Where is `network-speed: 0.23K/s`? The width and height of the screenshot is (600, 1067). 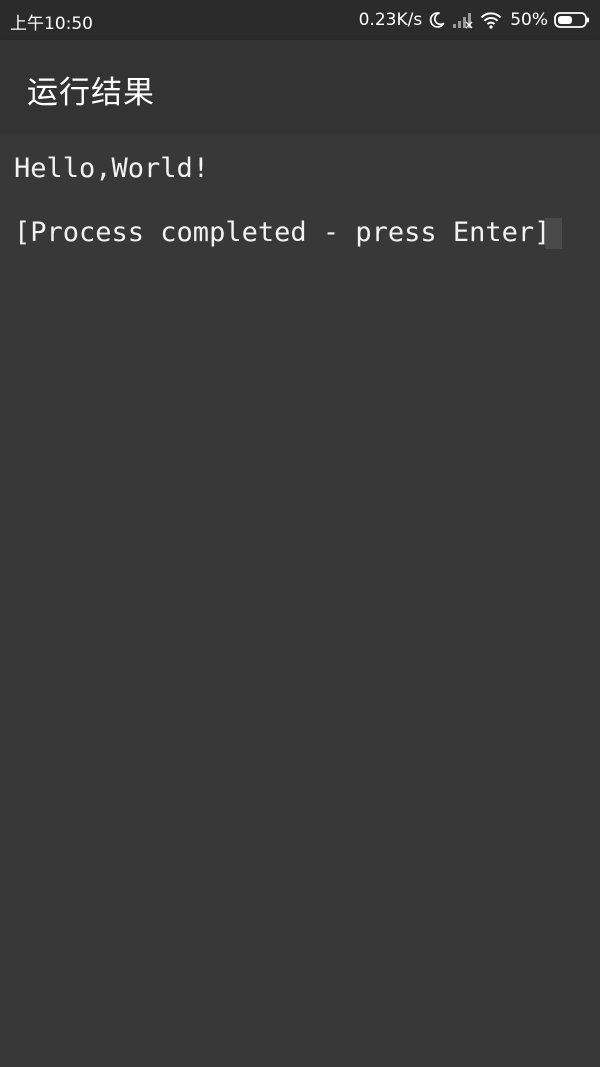
network-speed: 0.23K/s is located at coordinates (390, 20).